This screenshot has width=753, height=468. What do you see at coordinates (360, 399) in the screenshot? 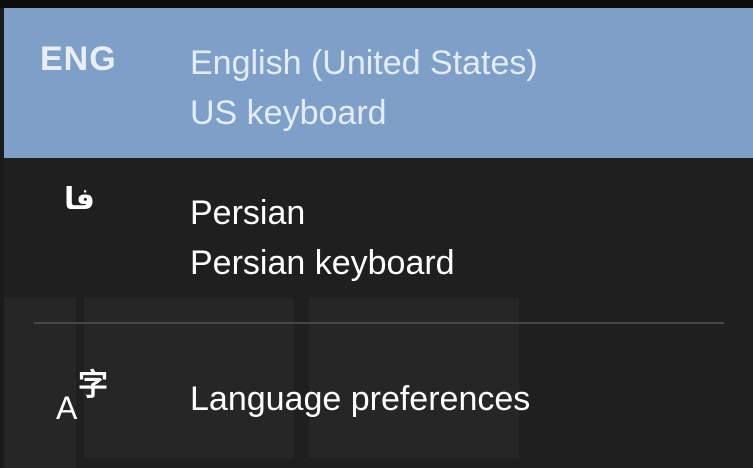
I see `language-preferences-label: Language preferences` at bounding box center [360, 399].